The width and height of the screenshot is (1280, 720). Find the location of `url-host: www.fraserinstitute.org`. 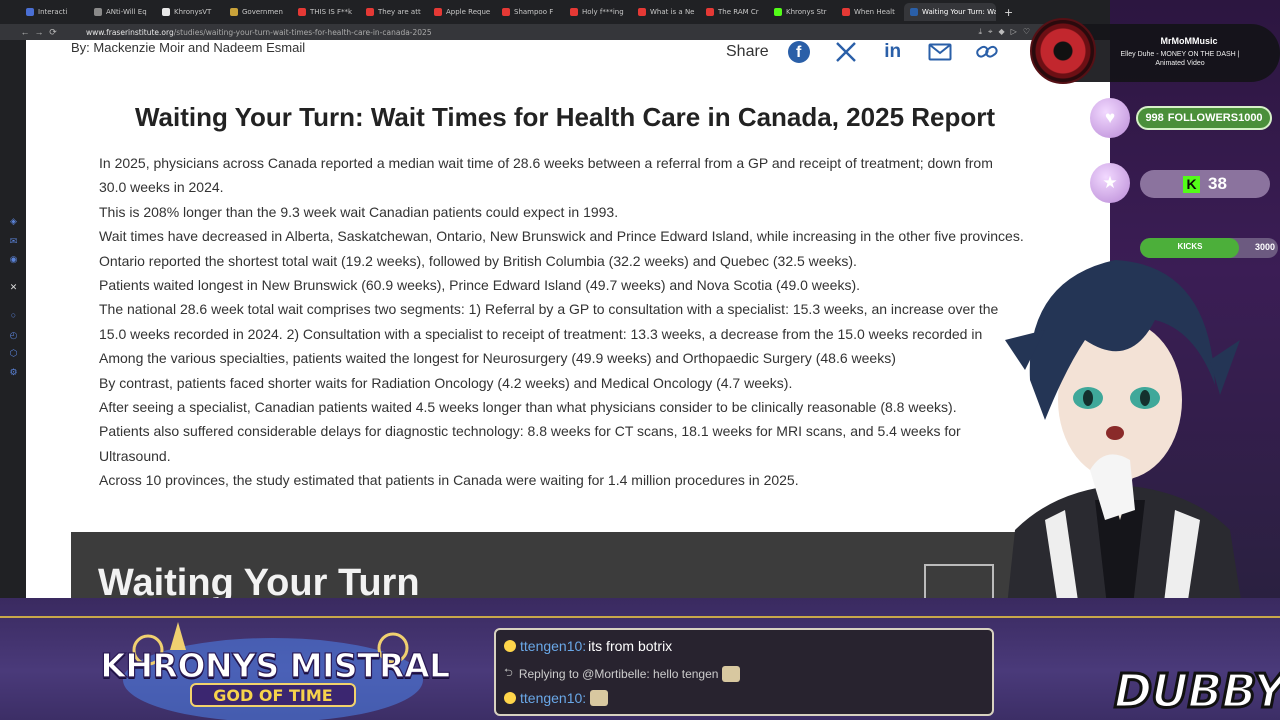

url-host: www.fraserinstitute.org is located at coordinates (130, 32).